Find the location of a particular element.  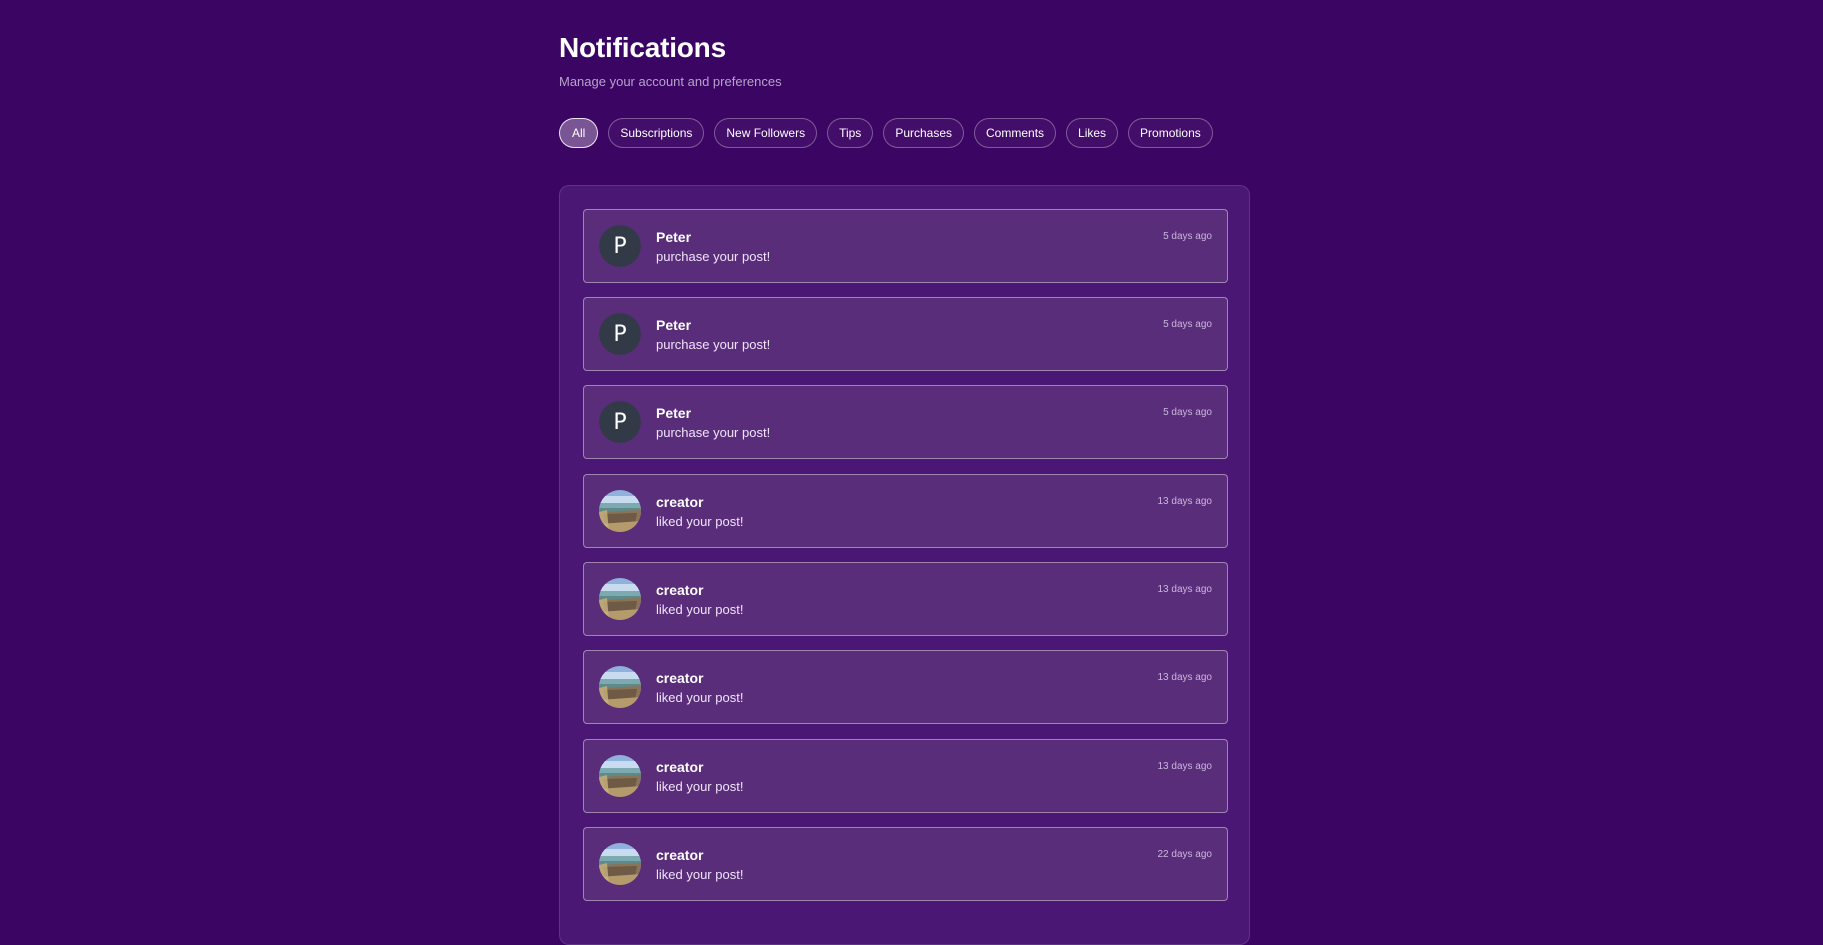

filter-likes: Likes is located at coordinates (1092, 133).